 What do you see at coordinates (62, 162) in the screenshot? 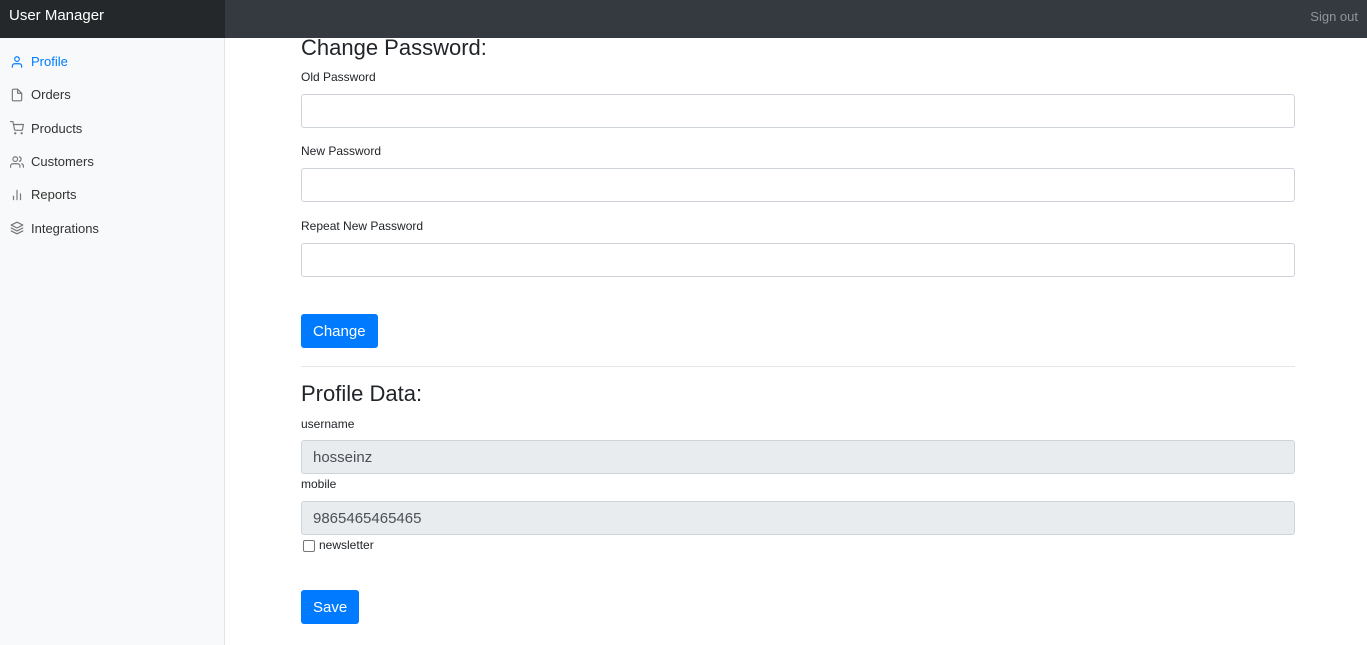
I see `sidebar-item-label: Customers` at bounding box center [62, 162].